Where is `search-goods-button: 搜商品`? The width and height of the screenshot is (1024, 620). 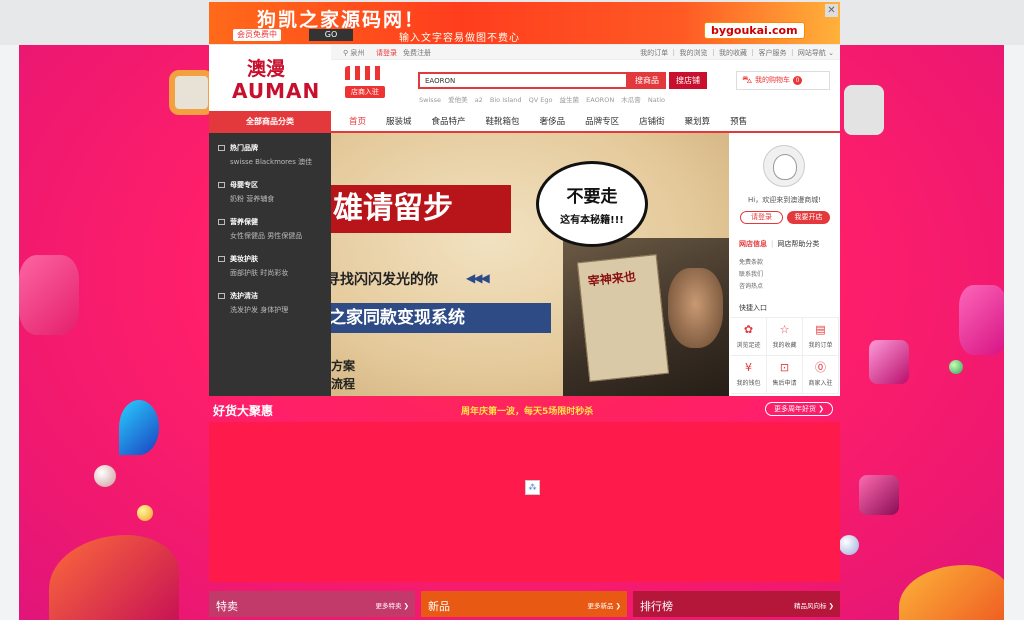 search-goods-button: 搜商品 is located at coordinates (647, 80).